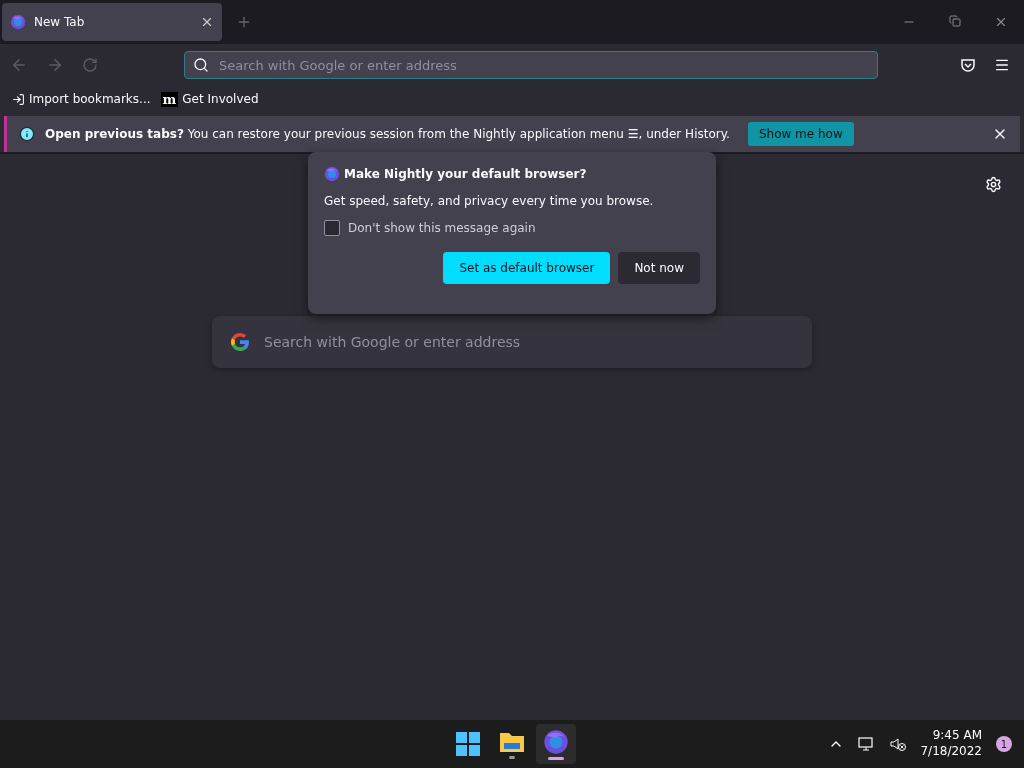 The width and height of the screenshot is (1024, 768). Describe the element at coordinates (112, 22) in the screenshot. I see `browser-tab: New Tab` at that location.